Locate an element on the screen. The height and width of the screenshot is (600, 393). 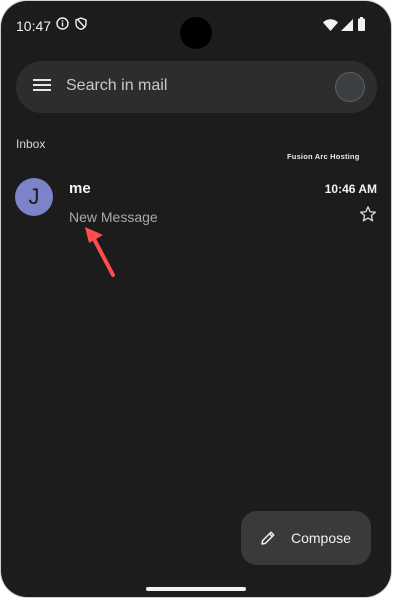
hamburger-menu-icon is located at coordinates (42, 87).